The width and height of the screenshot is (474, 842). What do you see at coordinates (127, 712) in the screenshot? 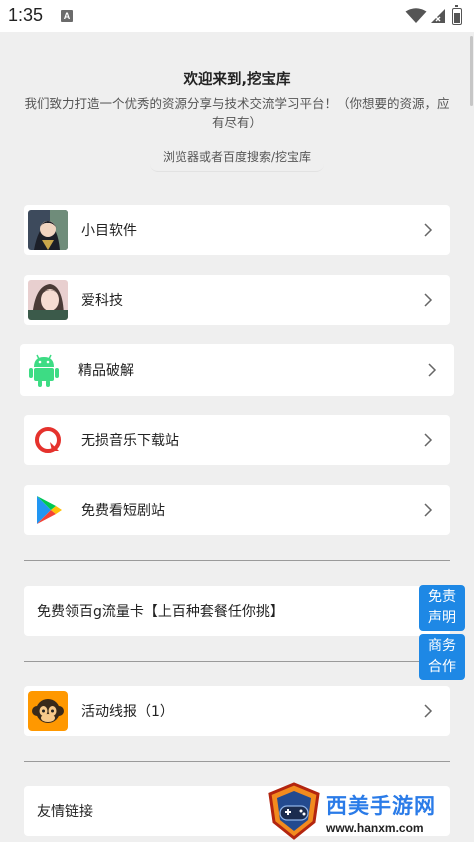
I see `card-label: 活动线报（1）` at bounding box center [127, 712].